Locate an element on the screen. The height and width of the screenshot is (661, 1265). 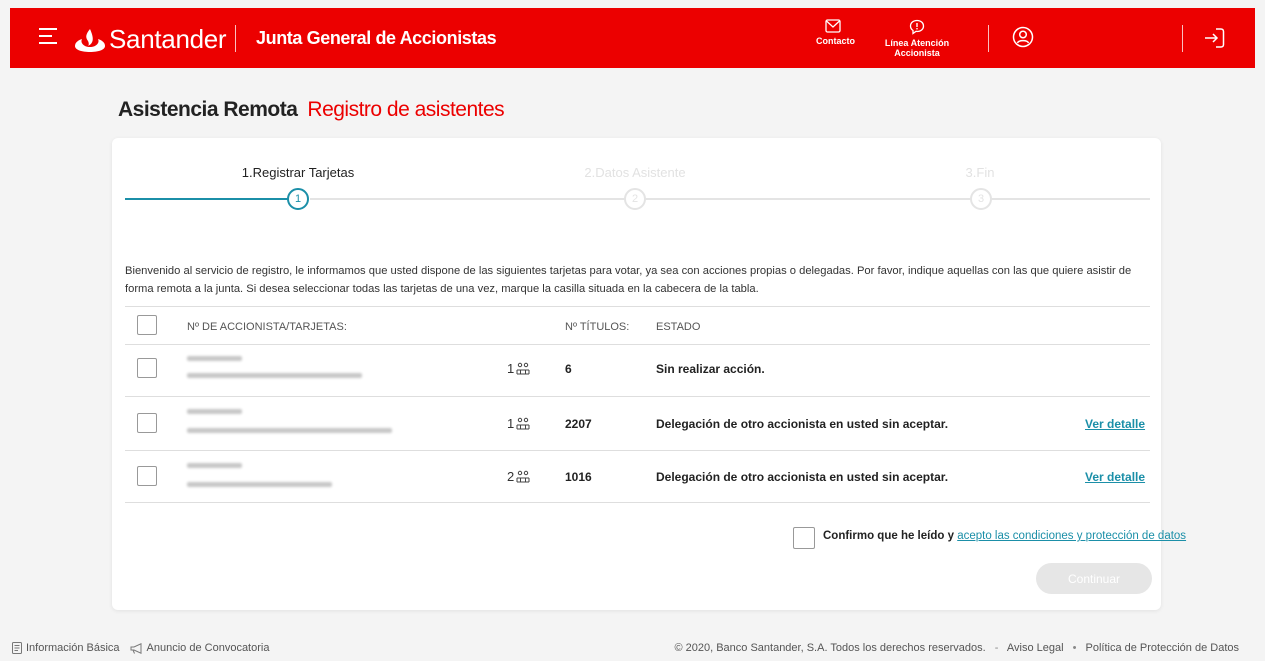
col-header-estado: ESTADO is located at coordinates (678, 327).